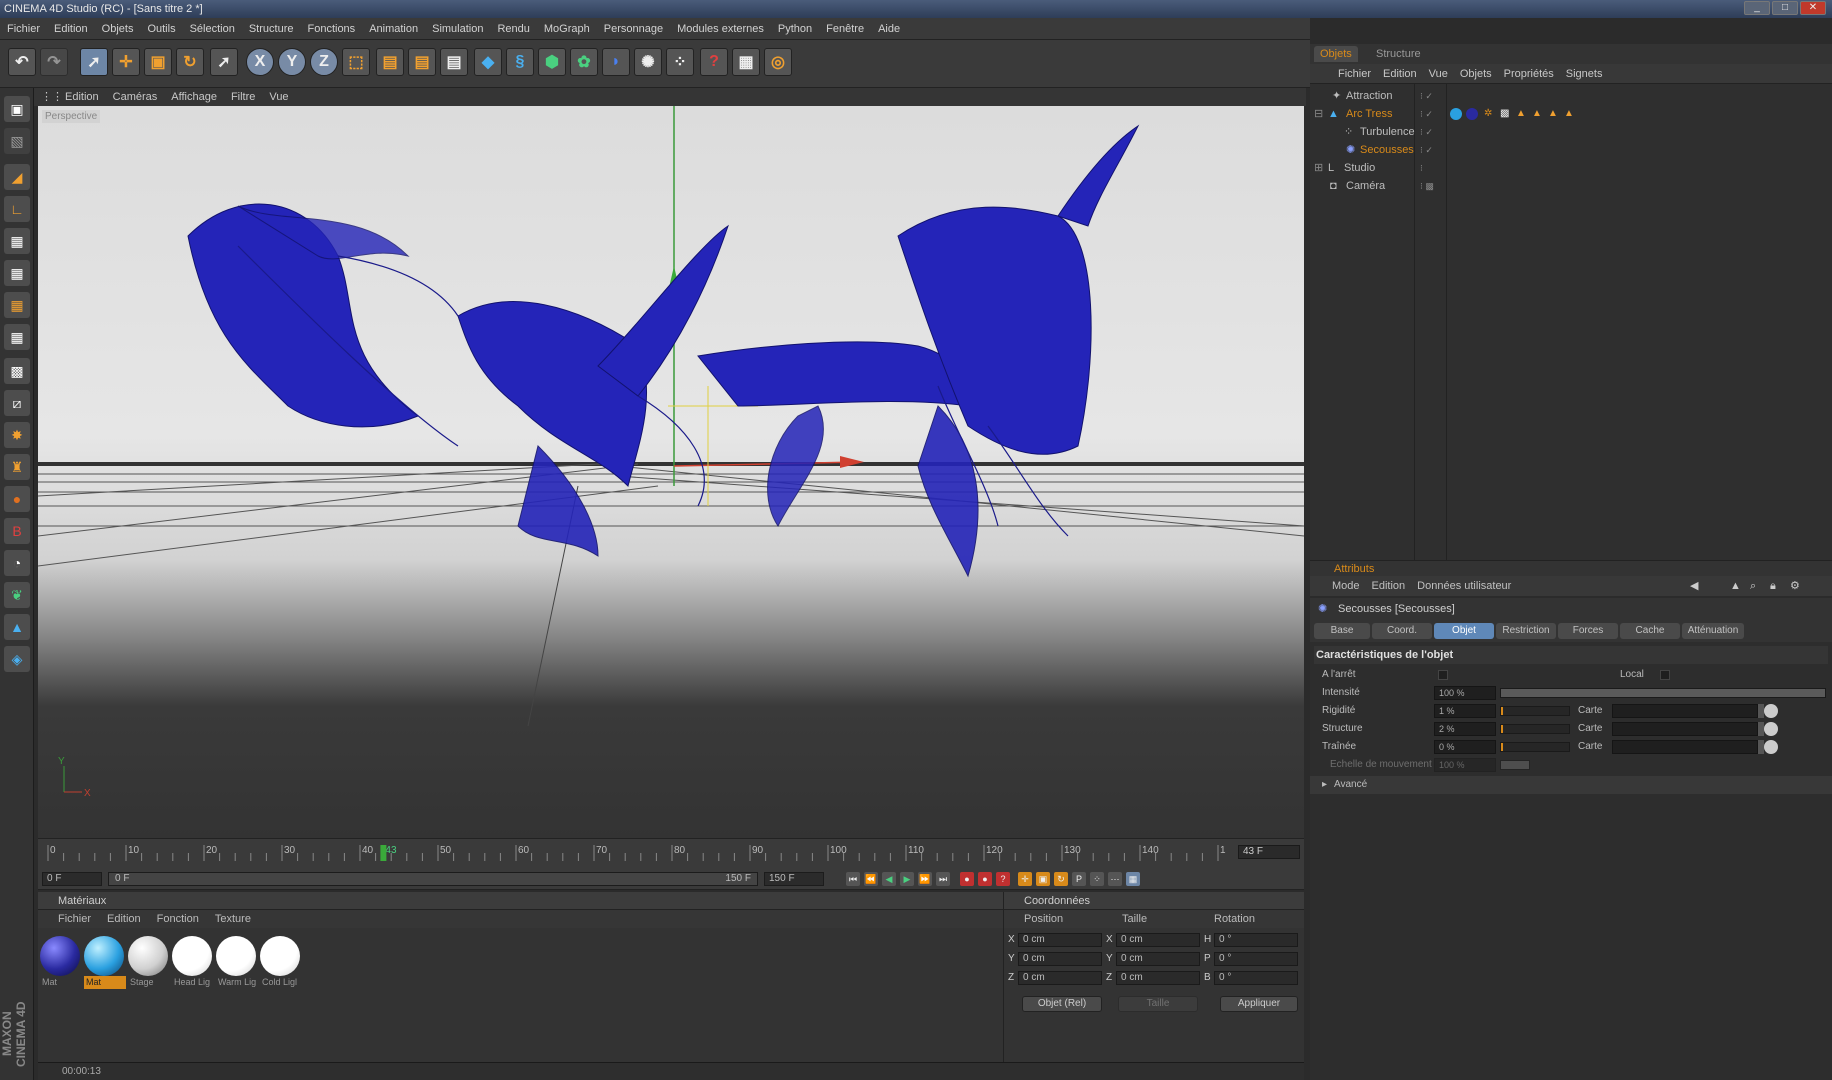  Describe the element at coordinates (1685, 729) in the screenshot. I see `structure-map-field` at that location.